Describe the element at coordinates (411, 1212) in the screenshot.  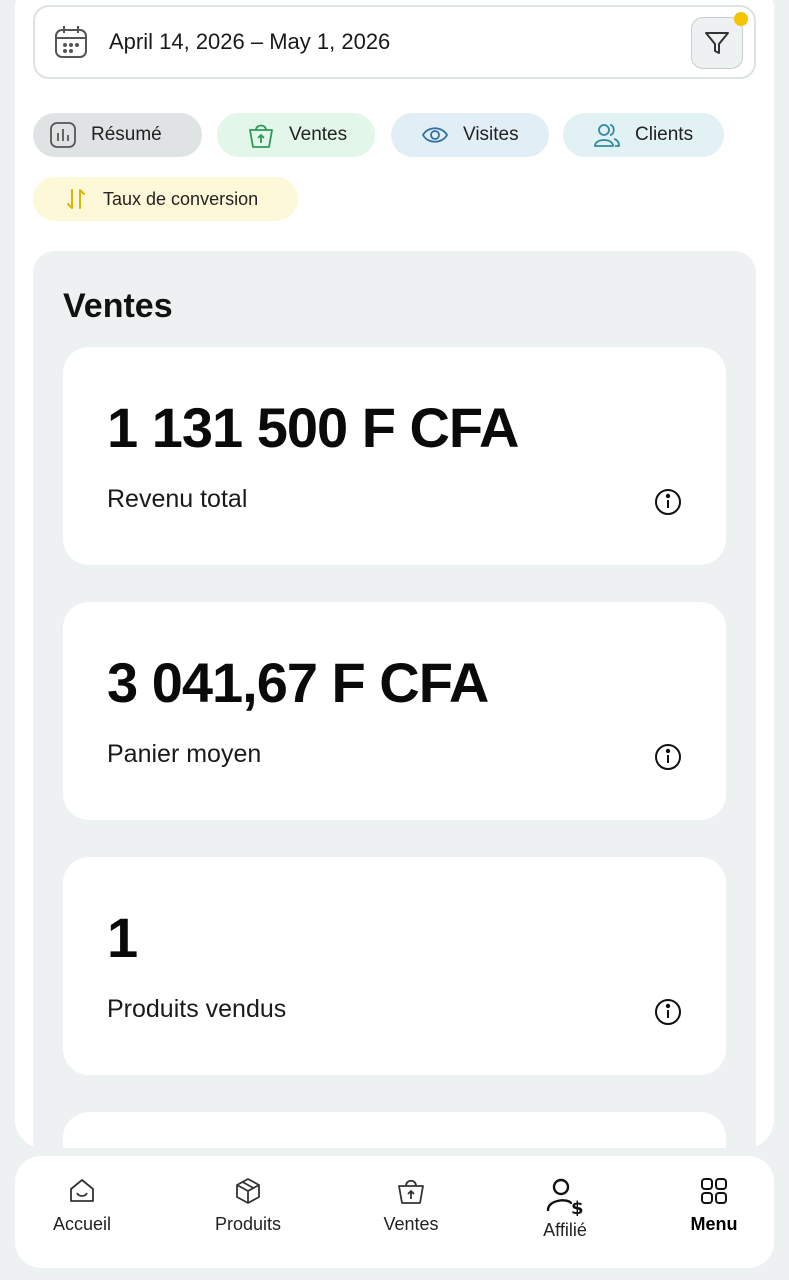
I see `nav-item-ventes: Ventes` at that location.